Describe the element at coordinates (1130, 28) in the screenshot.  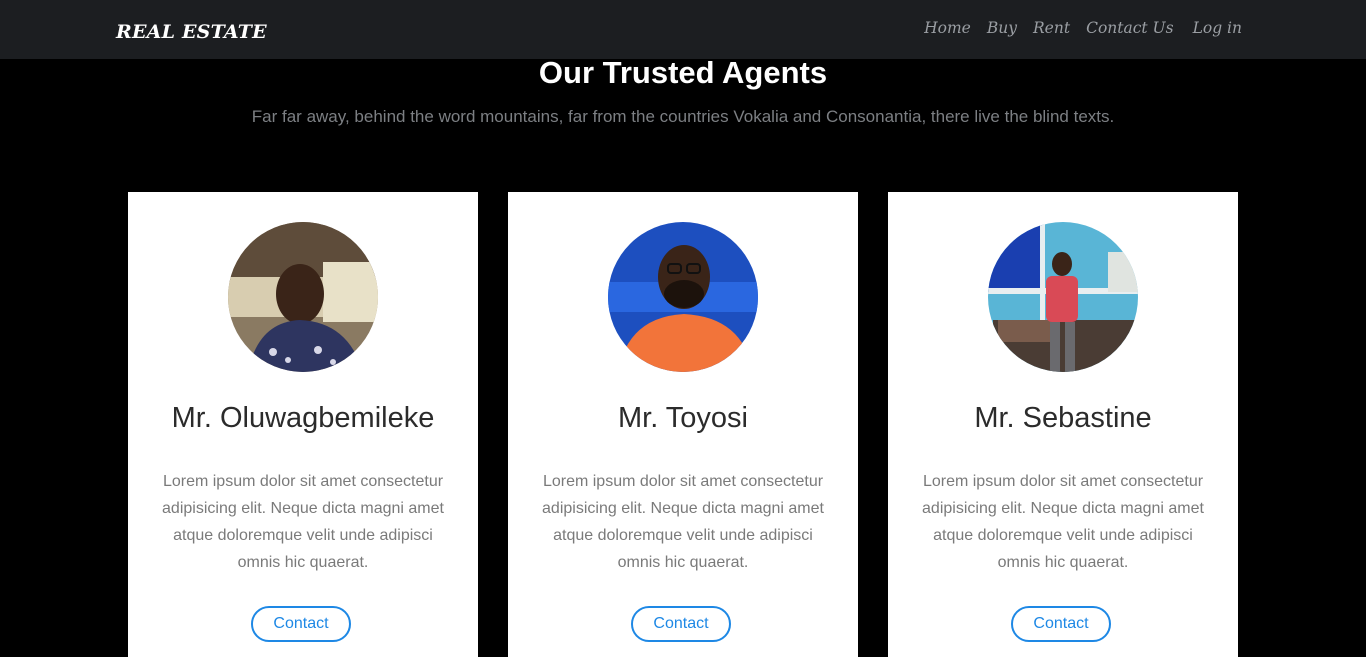
I see `nav-link-contact-us: Contact Us` at that location.